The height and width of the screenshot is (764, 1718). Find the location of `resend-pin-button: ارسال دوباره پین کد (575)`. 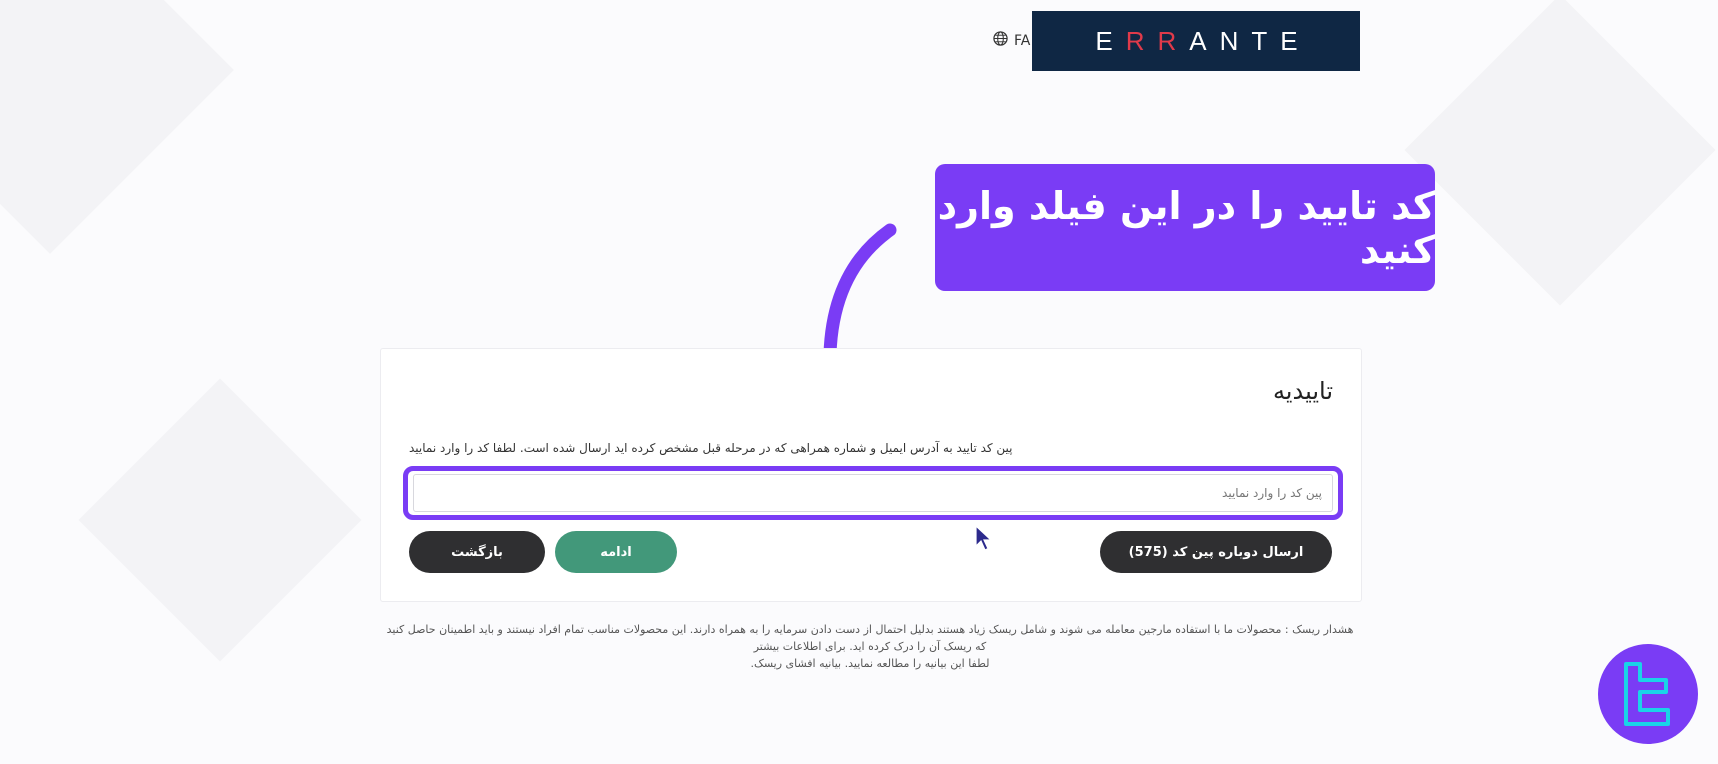

resend-pin-button: ارسال دوباره پین کد (575) is located at coordinates (1216, 552).